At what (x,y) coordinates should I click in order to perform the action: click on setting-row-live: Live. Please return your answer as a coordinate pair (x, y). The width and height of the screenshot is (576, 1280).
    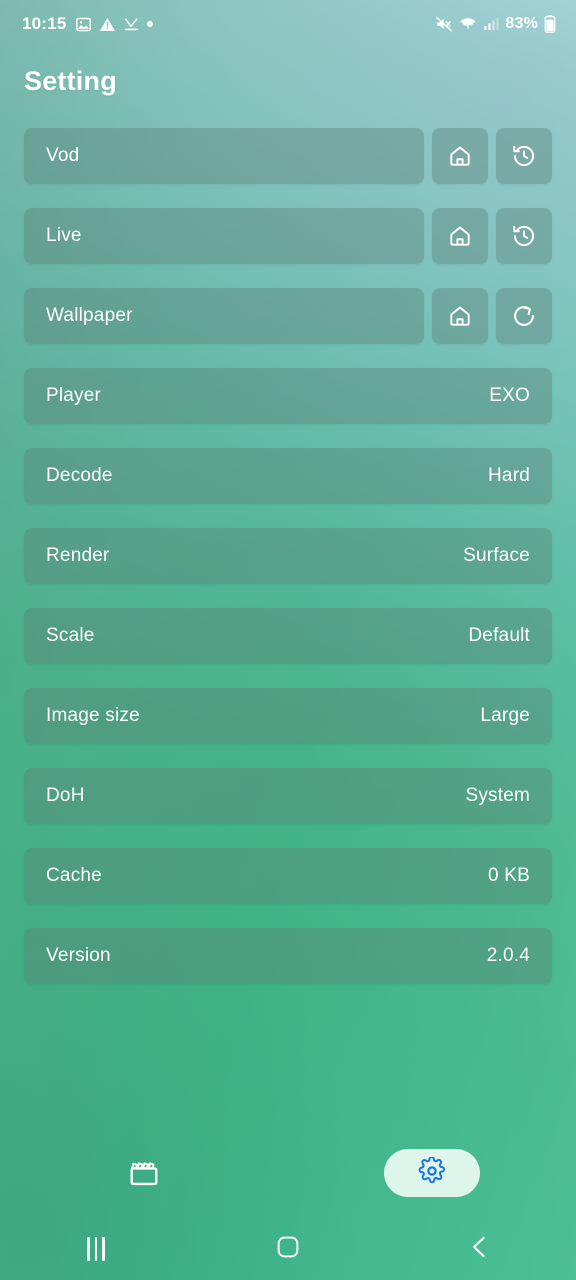
    Looking at the image, I should click on (224, 236).